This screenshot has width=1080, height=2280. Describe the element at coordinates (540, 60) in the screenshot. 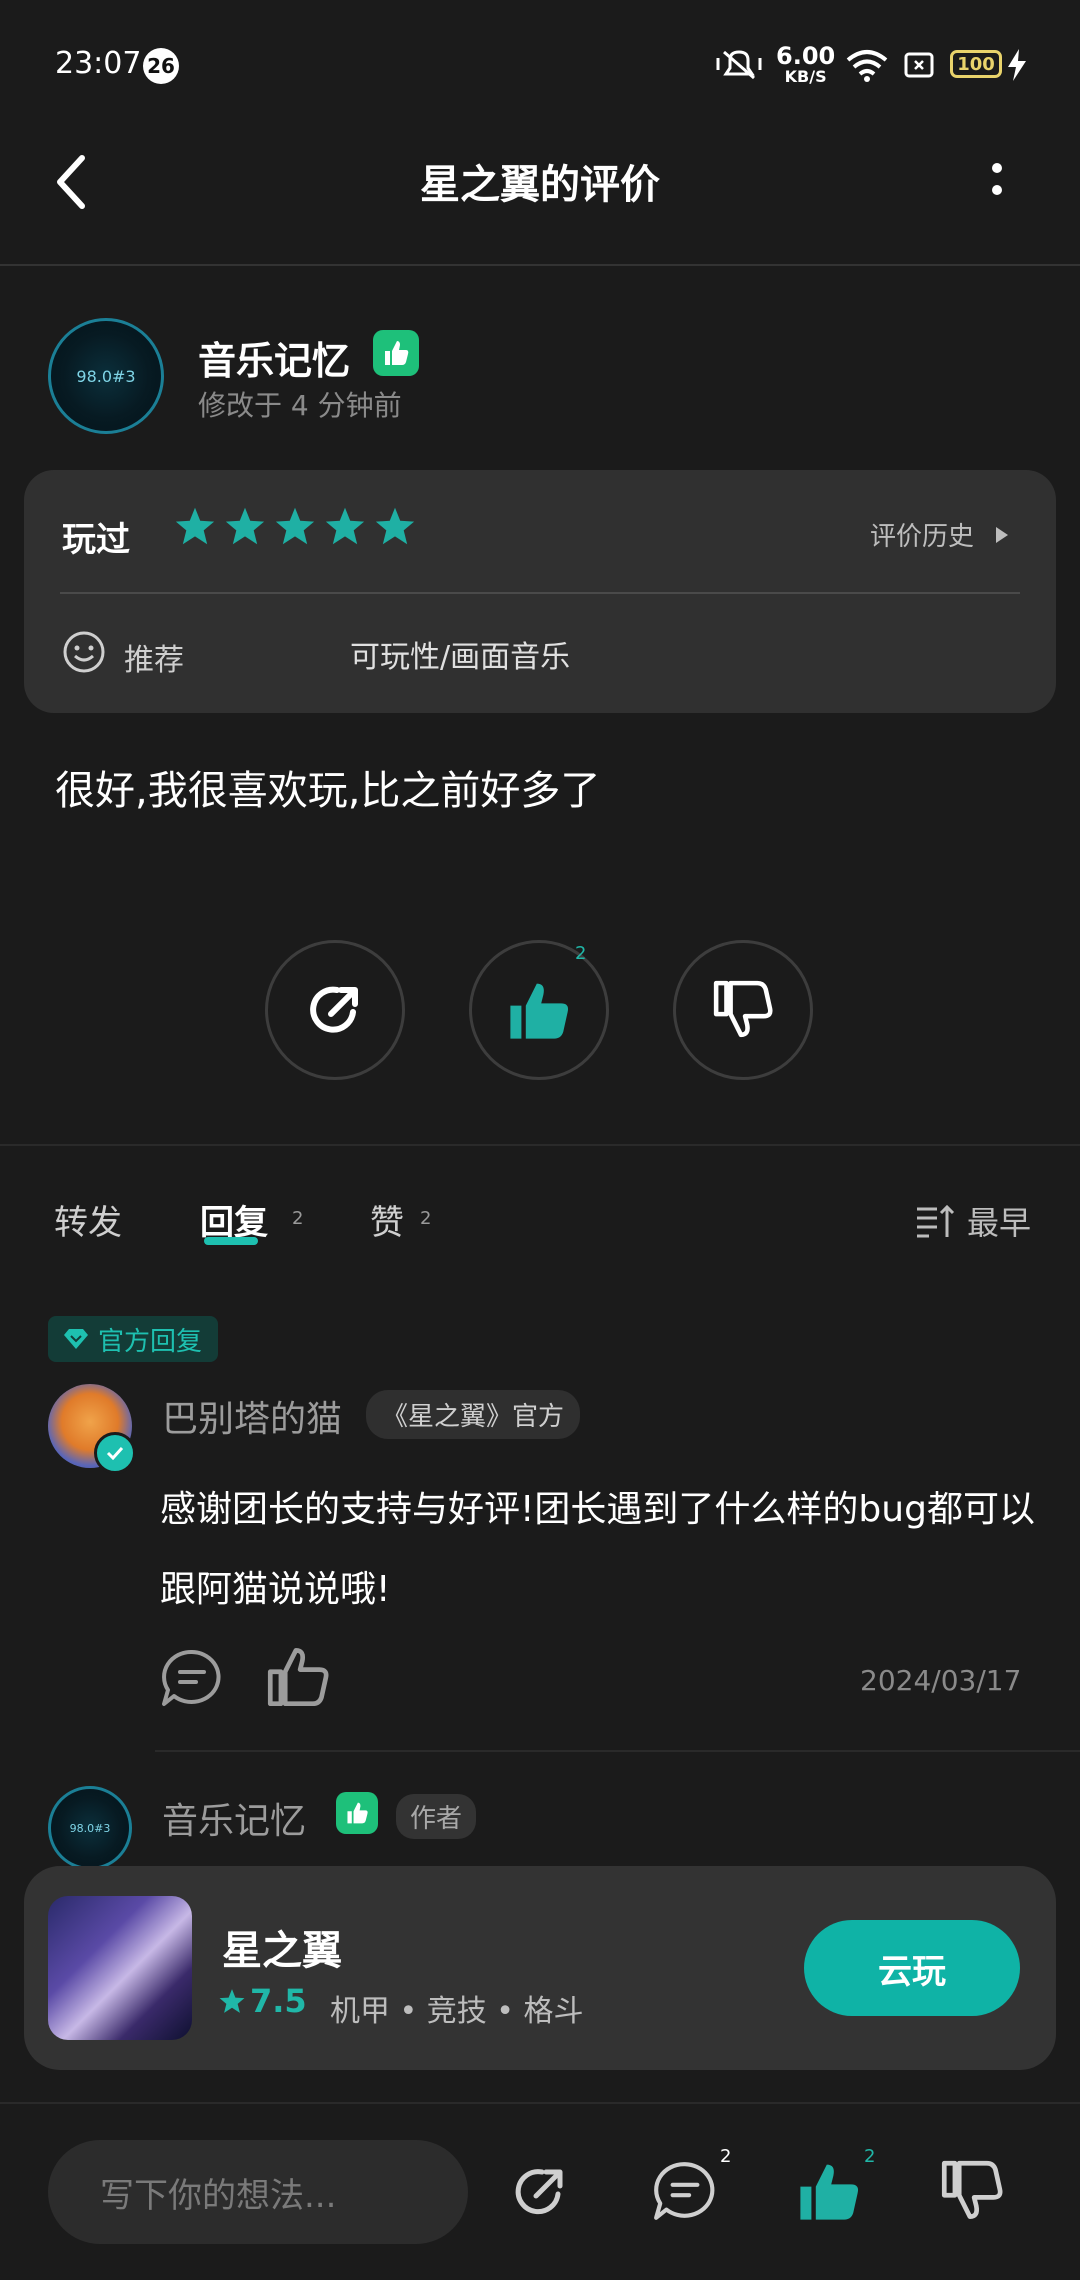

I see `status-bar: 23:07 26 6.00 KB/S 100` at that location.